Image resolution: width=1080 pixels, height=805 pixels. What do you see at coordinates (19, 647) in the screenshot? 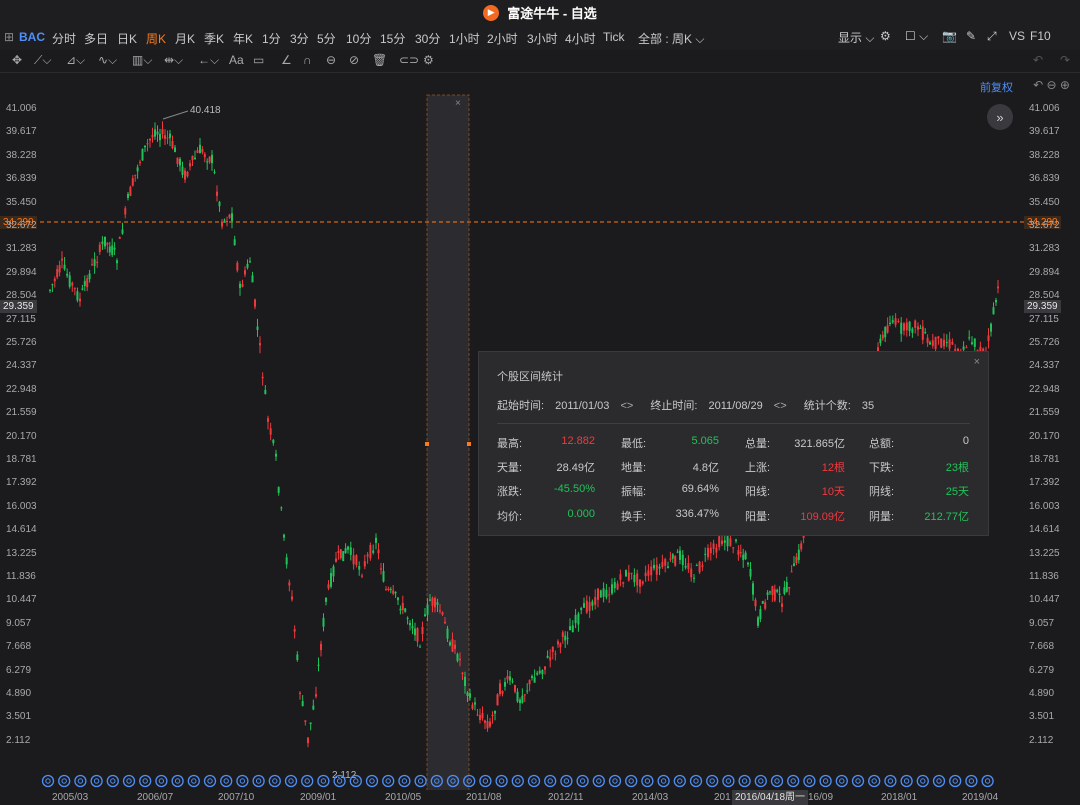
I see `y-tick-label: 7.668` at bounding box center [19, 647].